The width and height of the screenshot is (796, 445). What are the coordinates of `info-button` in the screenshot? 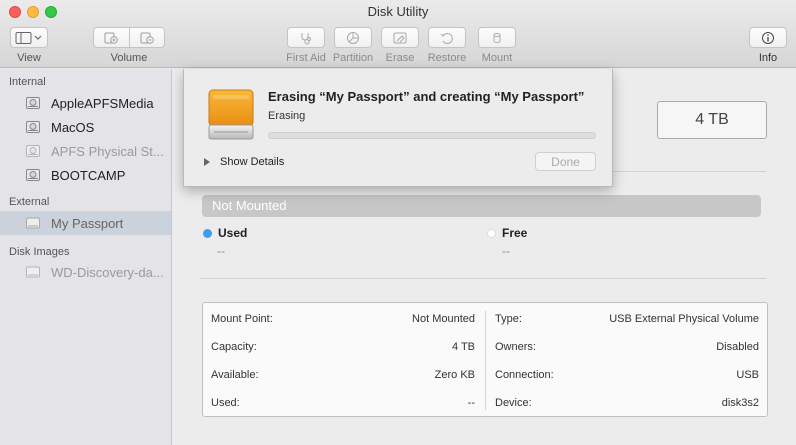 It's located at (768, 37).